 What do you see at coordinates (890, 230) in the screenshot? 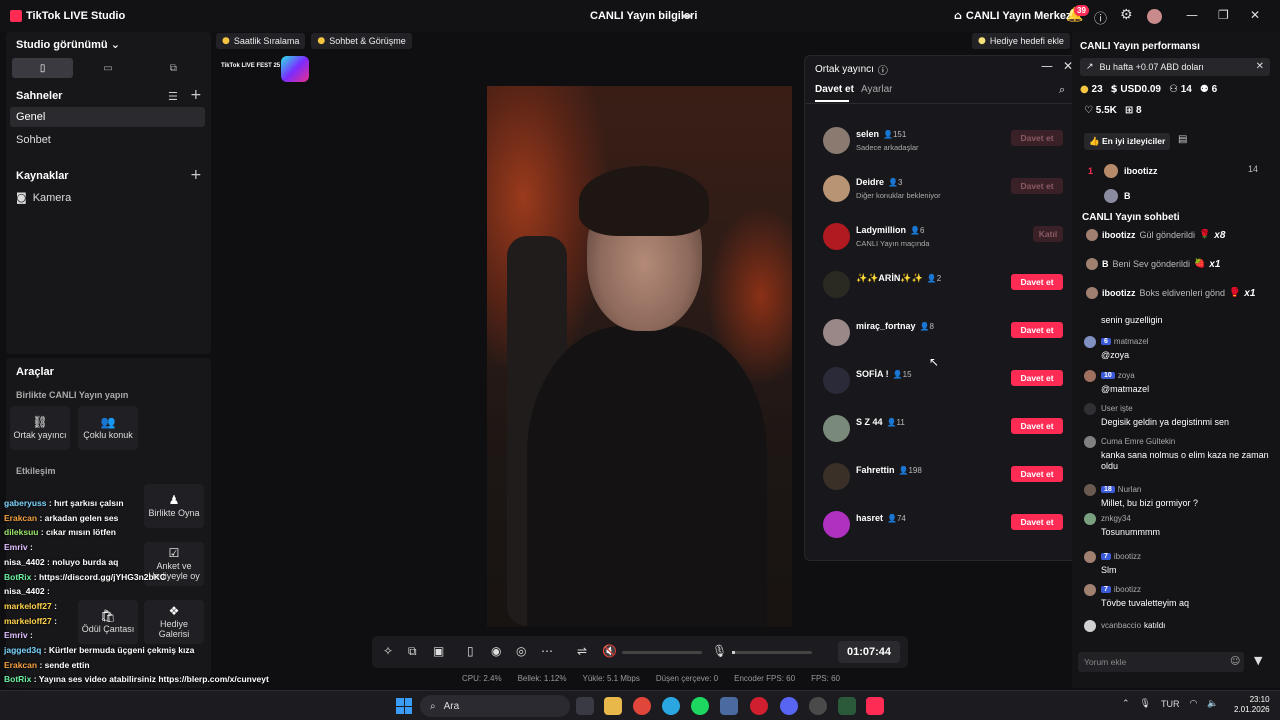
I see `host-name-line: Ladymillion 👤6` at bounding box center [890, 230].